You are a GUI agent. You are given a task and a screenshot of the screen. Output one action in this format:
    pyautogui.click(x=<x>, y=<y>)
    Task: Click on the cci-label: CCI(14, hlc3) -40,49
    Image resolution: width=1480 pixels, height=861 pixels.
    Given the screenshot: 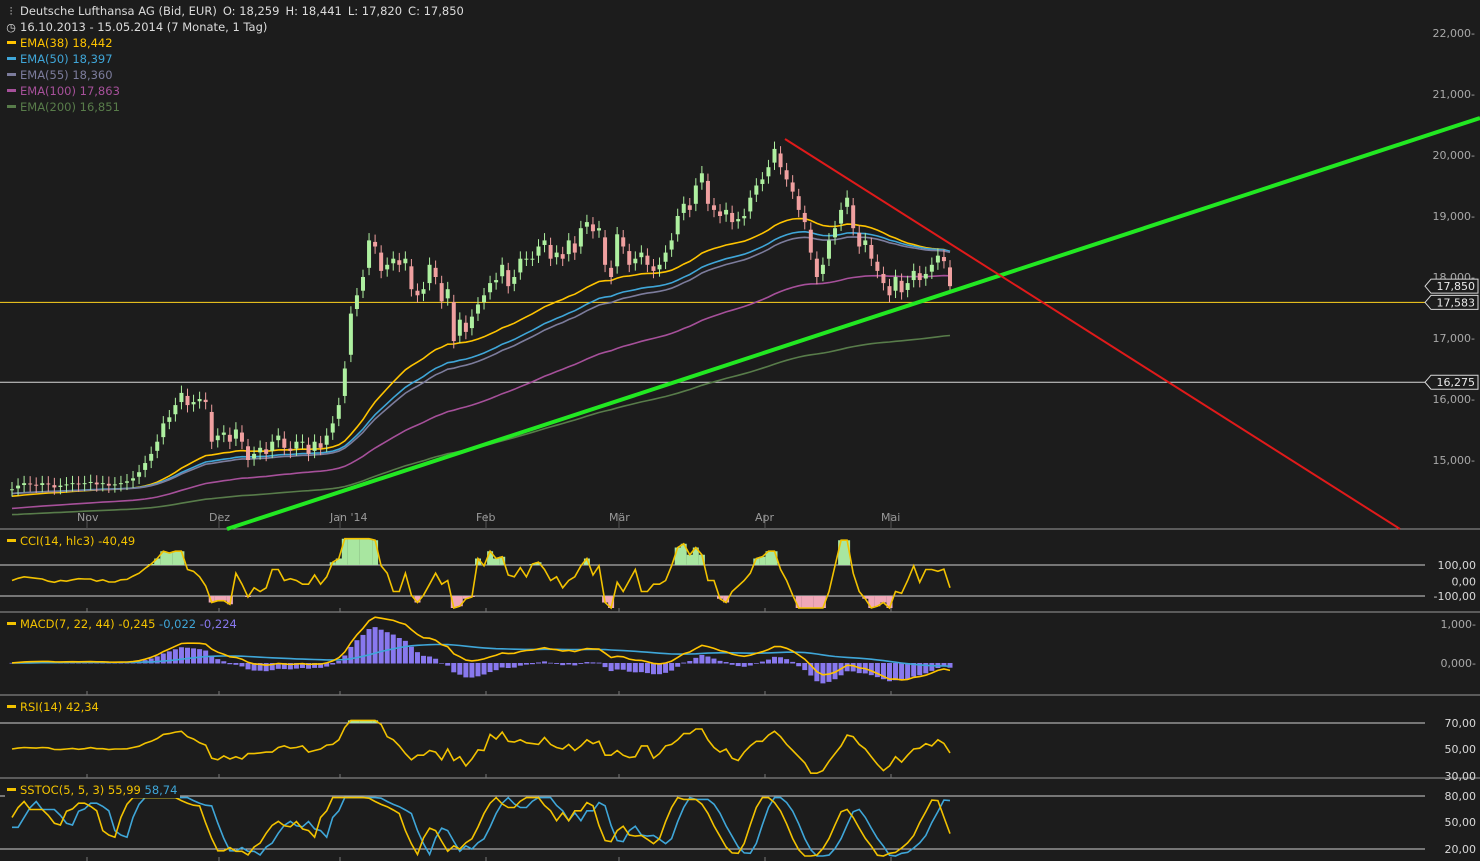 What is the action you would take?
    pyautogui.click(x=72, y=541)
    